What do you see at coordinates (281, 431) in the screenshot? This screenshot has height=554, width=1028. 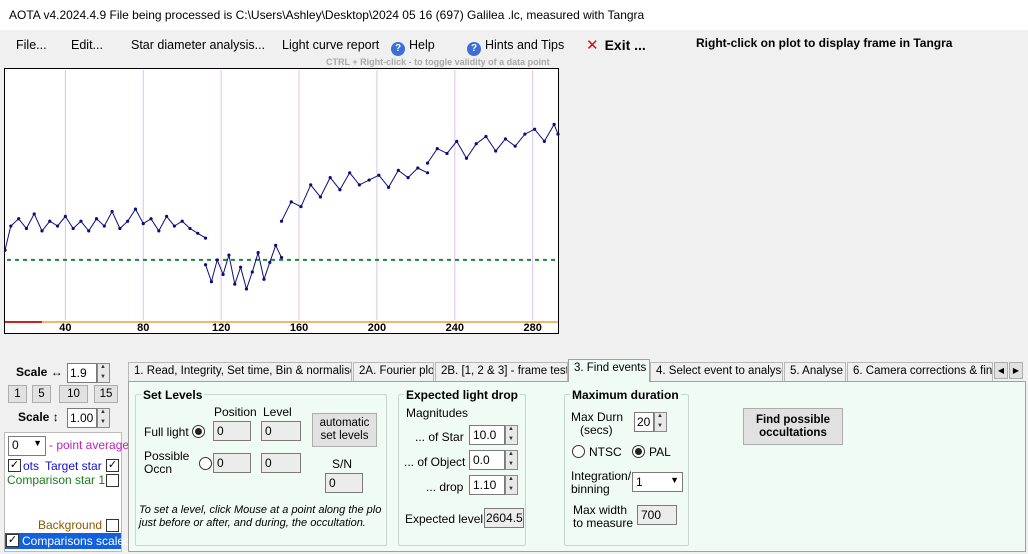 I see `full-light-level: 0` at bounding box center [281, 431].